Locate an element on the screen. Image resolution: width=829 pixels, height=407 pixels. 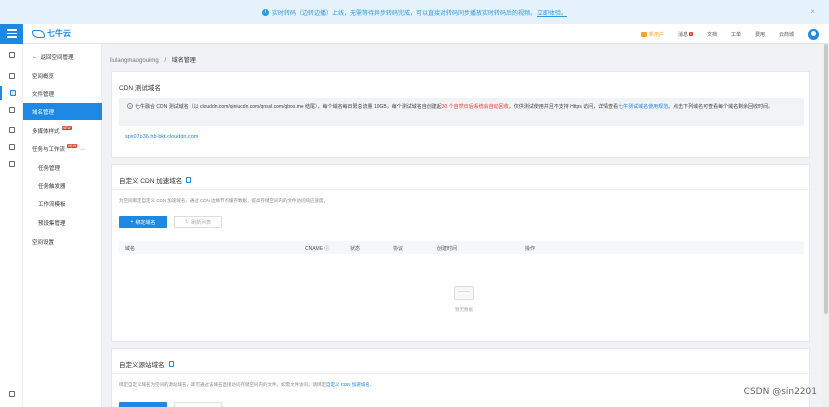
col-protocol: 协议 is located at coordinates (398, 249).